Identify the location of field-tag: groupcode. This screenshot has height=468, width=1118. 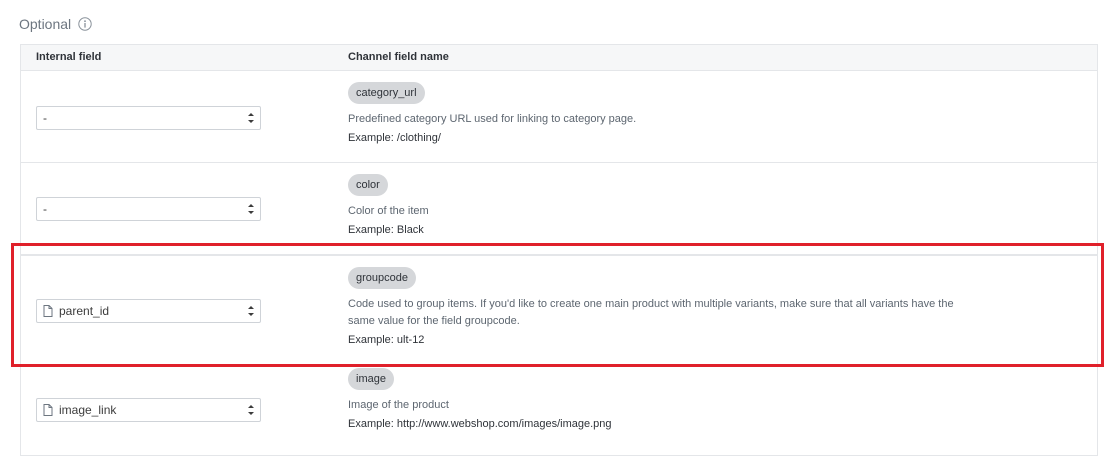
(382, 278).